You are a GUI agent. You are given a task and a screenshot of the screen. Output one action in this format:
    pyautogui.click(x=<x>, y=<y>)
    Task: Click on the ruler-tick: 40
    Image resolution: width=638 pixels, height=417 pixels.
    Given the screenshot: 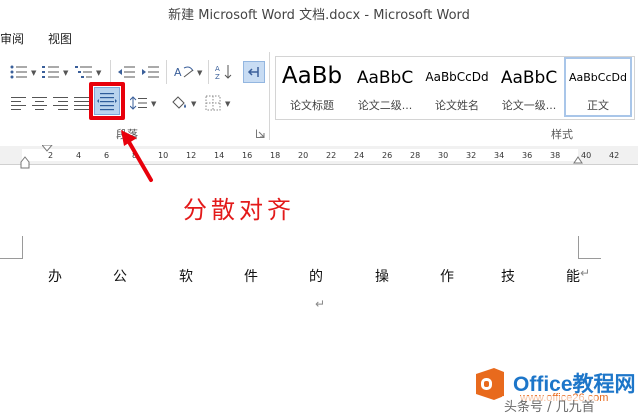 What is the action you would take?
    pyautogui.click(x=586, y=155)
    